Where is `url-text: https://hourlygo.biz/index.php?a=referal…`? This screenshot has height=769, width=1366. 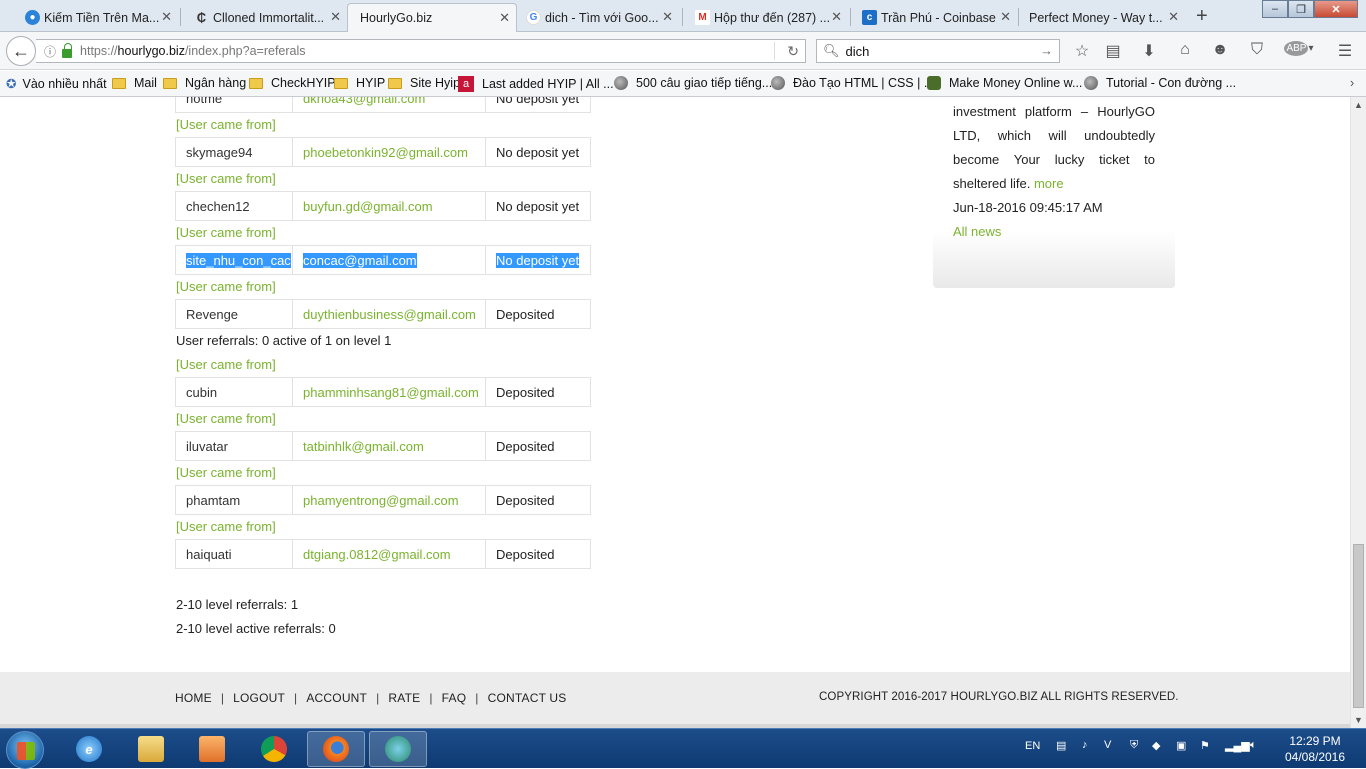
url-text: https://hourlygo.biz/index.php?a=referal… is located at coordinates (193, 51).